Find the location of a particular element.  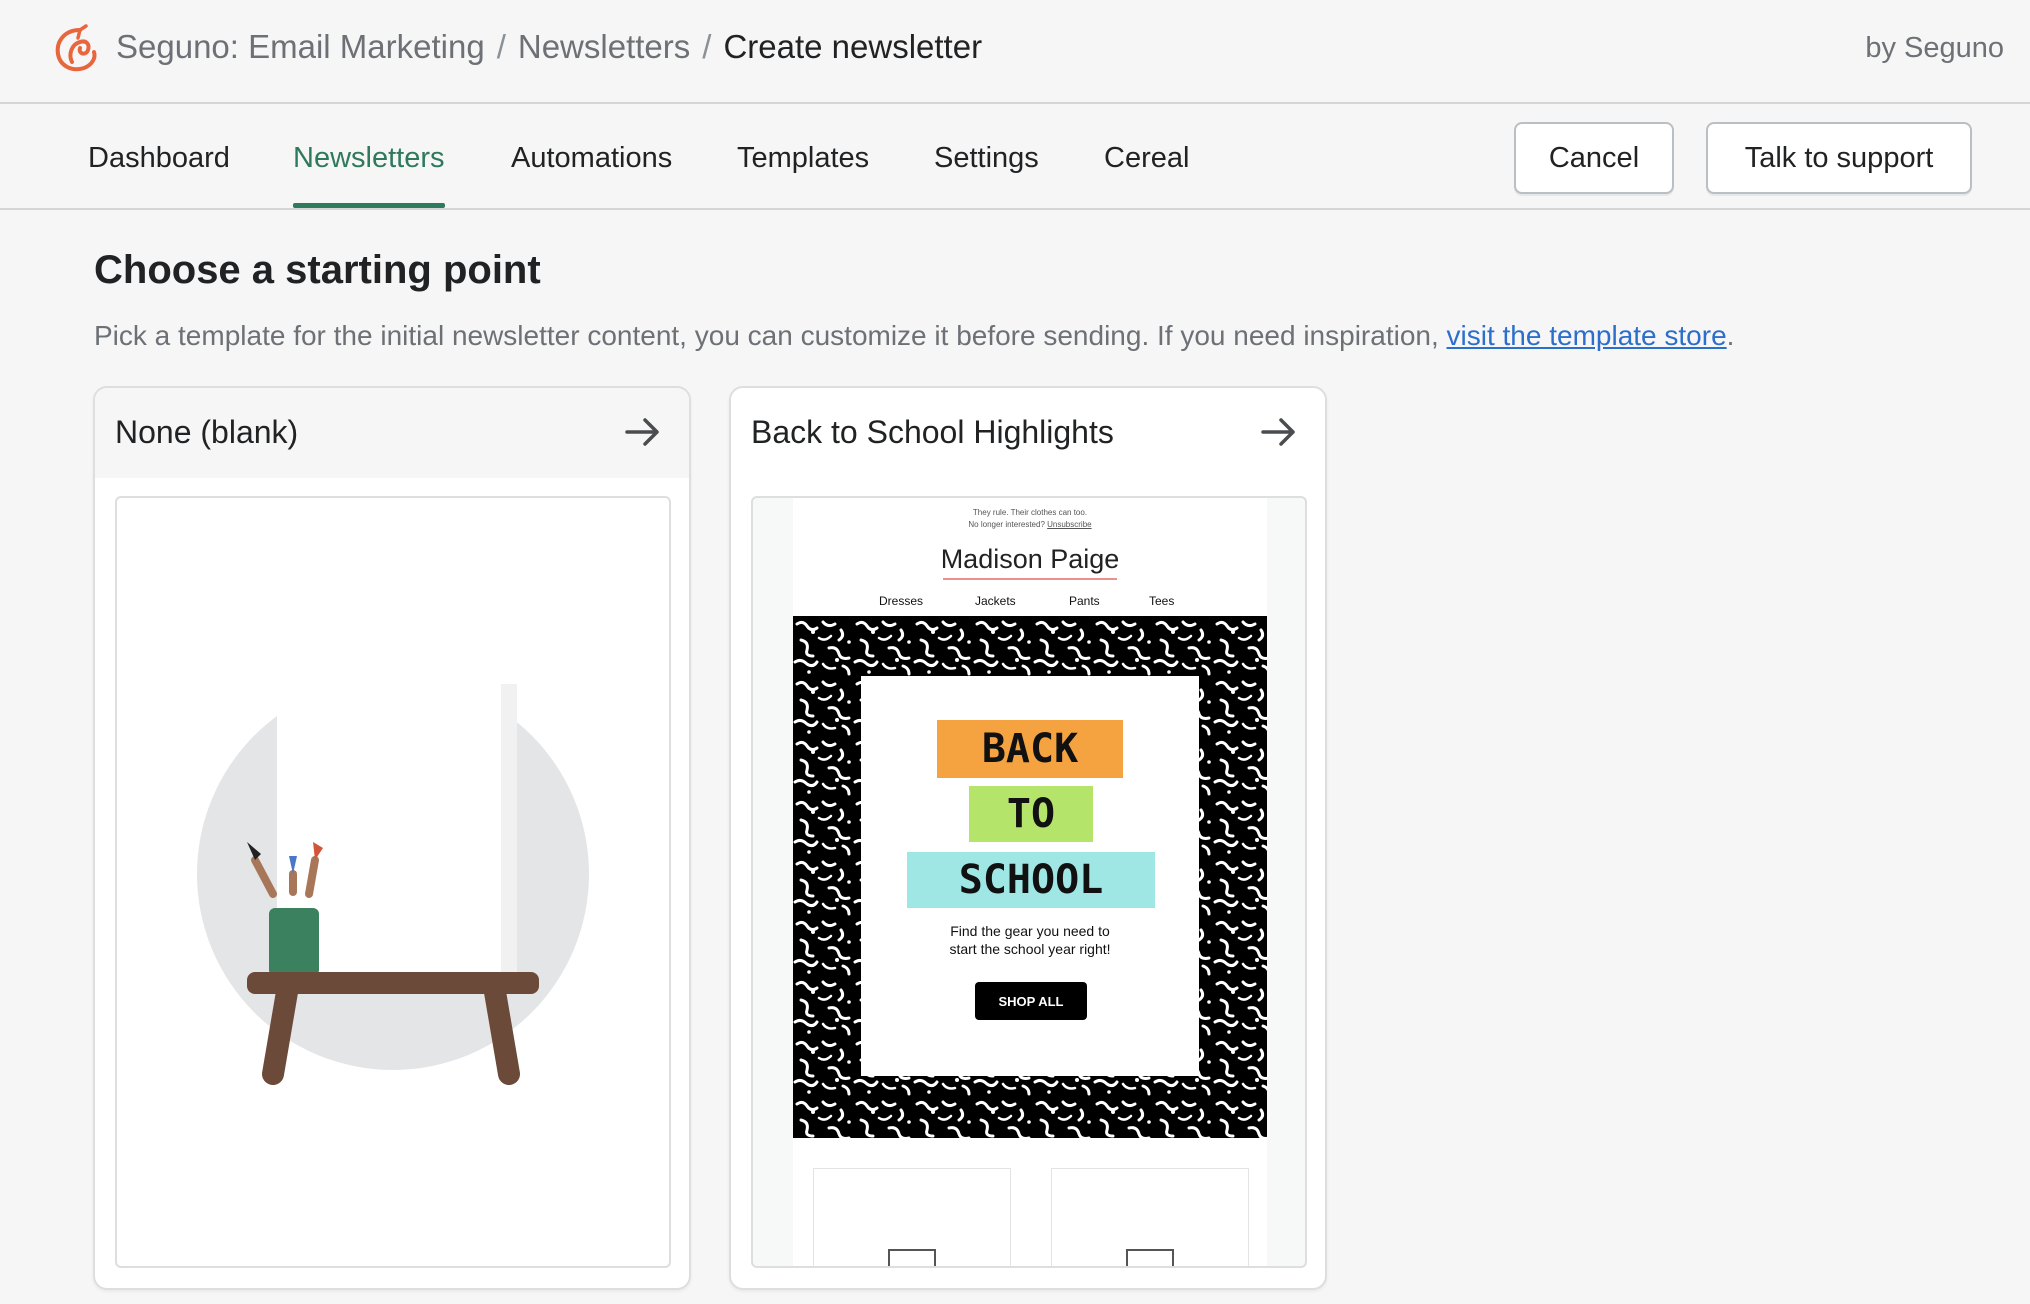

card-header: None (blank) is located at coordinates (392, 433).